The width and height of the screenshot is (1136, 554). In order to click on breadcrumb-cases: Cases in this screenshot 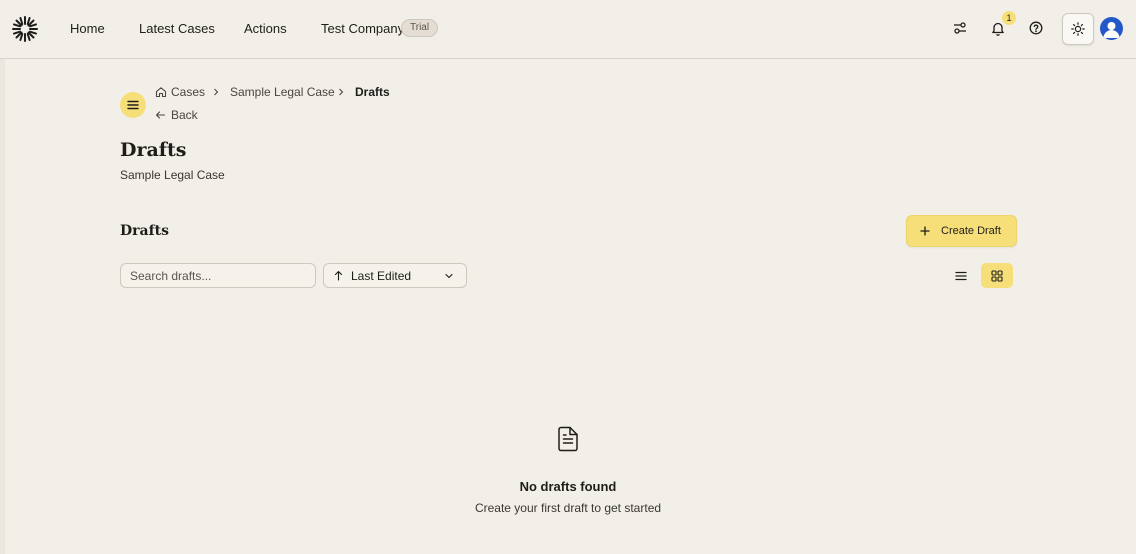, I will do `click(188, 92)`.